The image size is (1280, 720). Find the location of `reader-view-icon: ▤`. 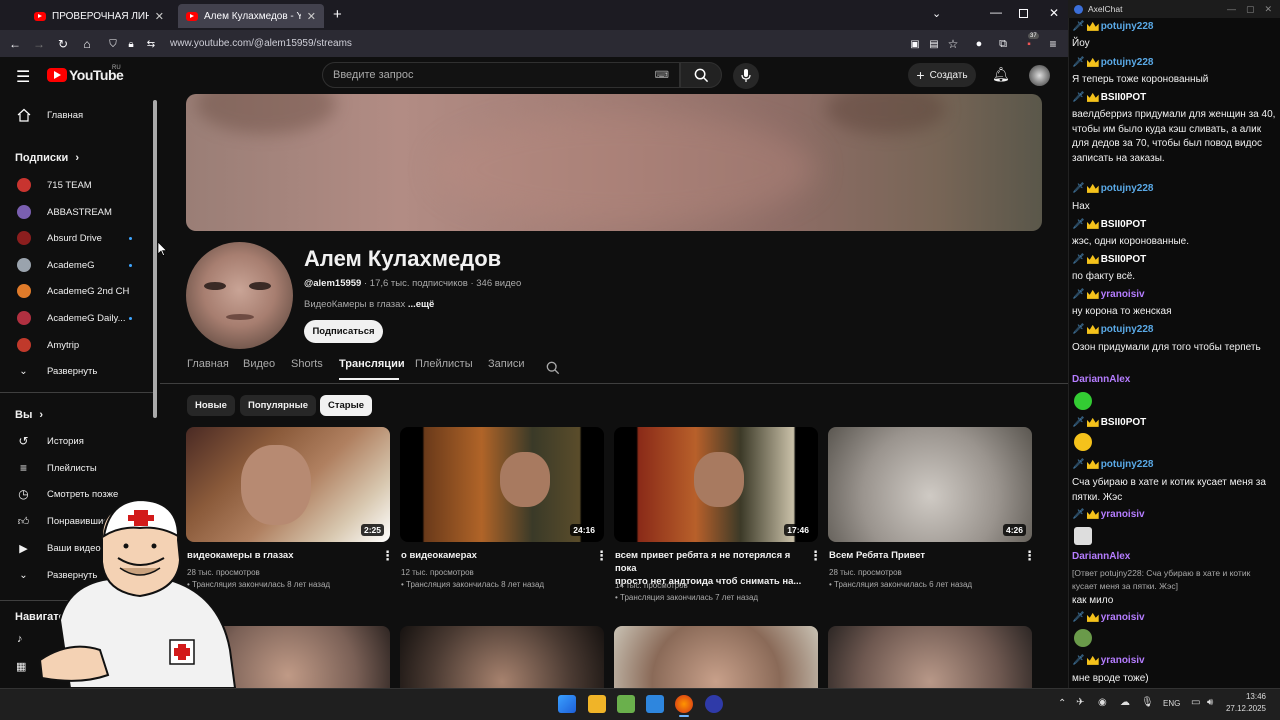

reader-view-icon: ▤ is located at coordinates (934, 44).